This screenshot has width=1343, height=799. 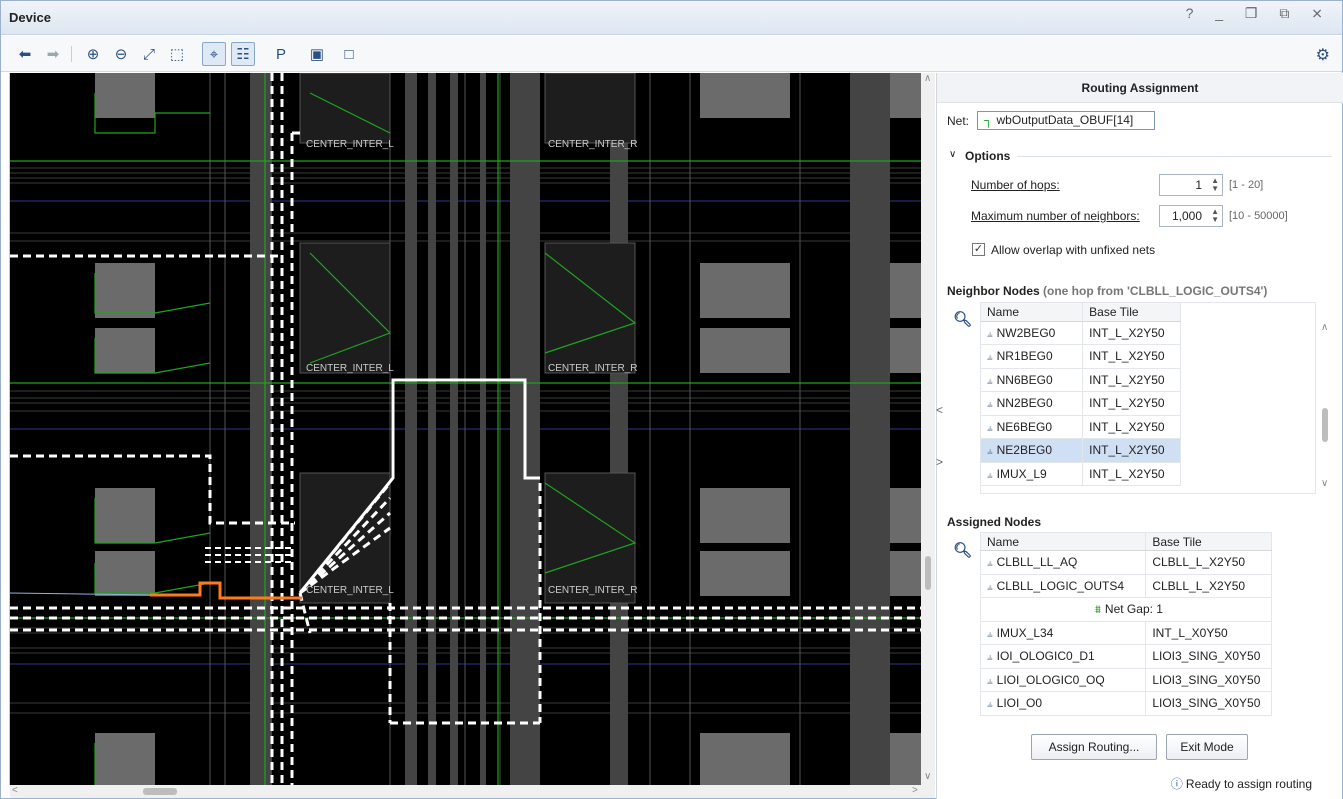 What do you see at coordinates (1055, 216) in the screenshot?
I see `neighbors-label: Maximum number of neighbors:` at bounding box center [1055, 216].